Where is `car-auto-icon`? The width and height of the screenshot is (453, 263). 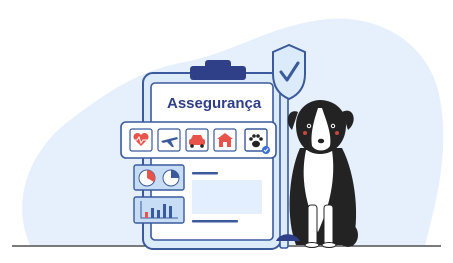 car-auto-icon is located at coordinates (197, 140).